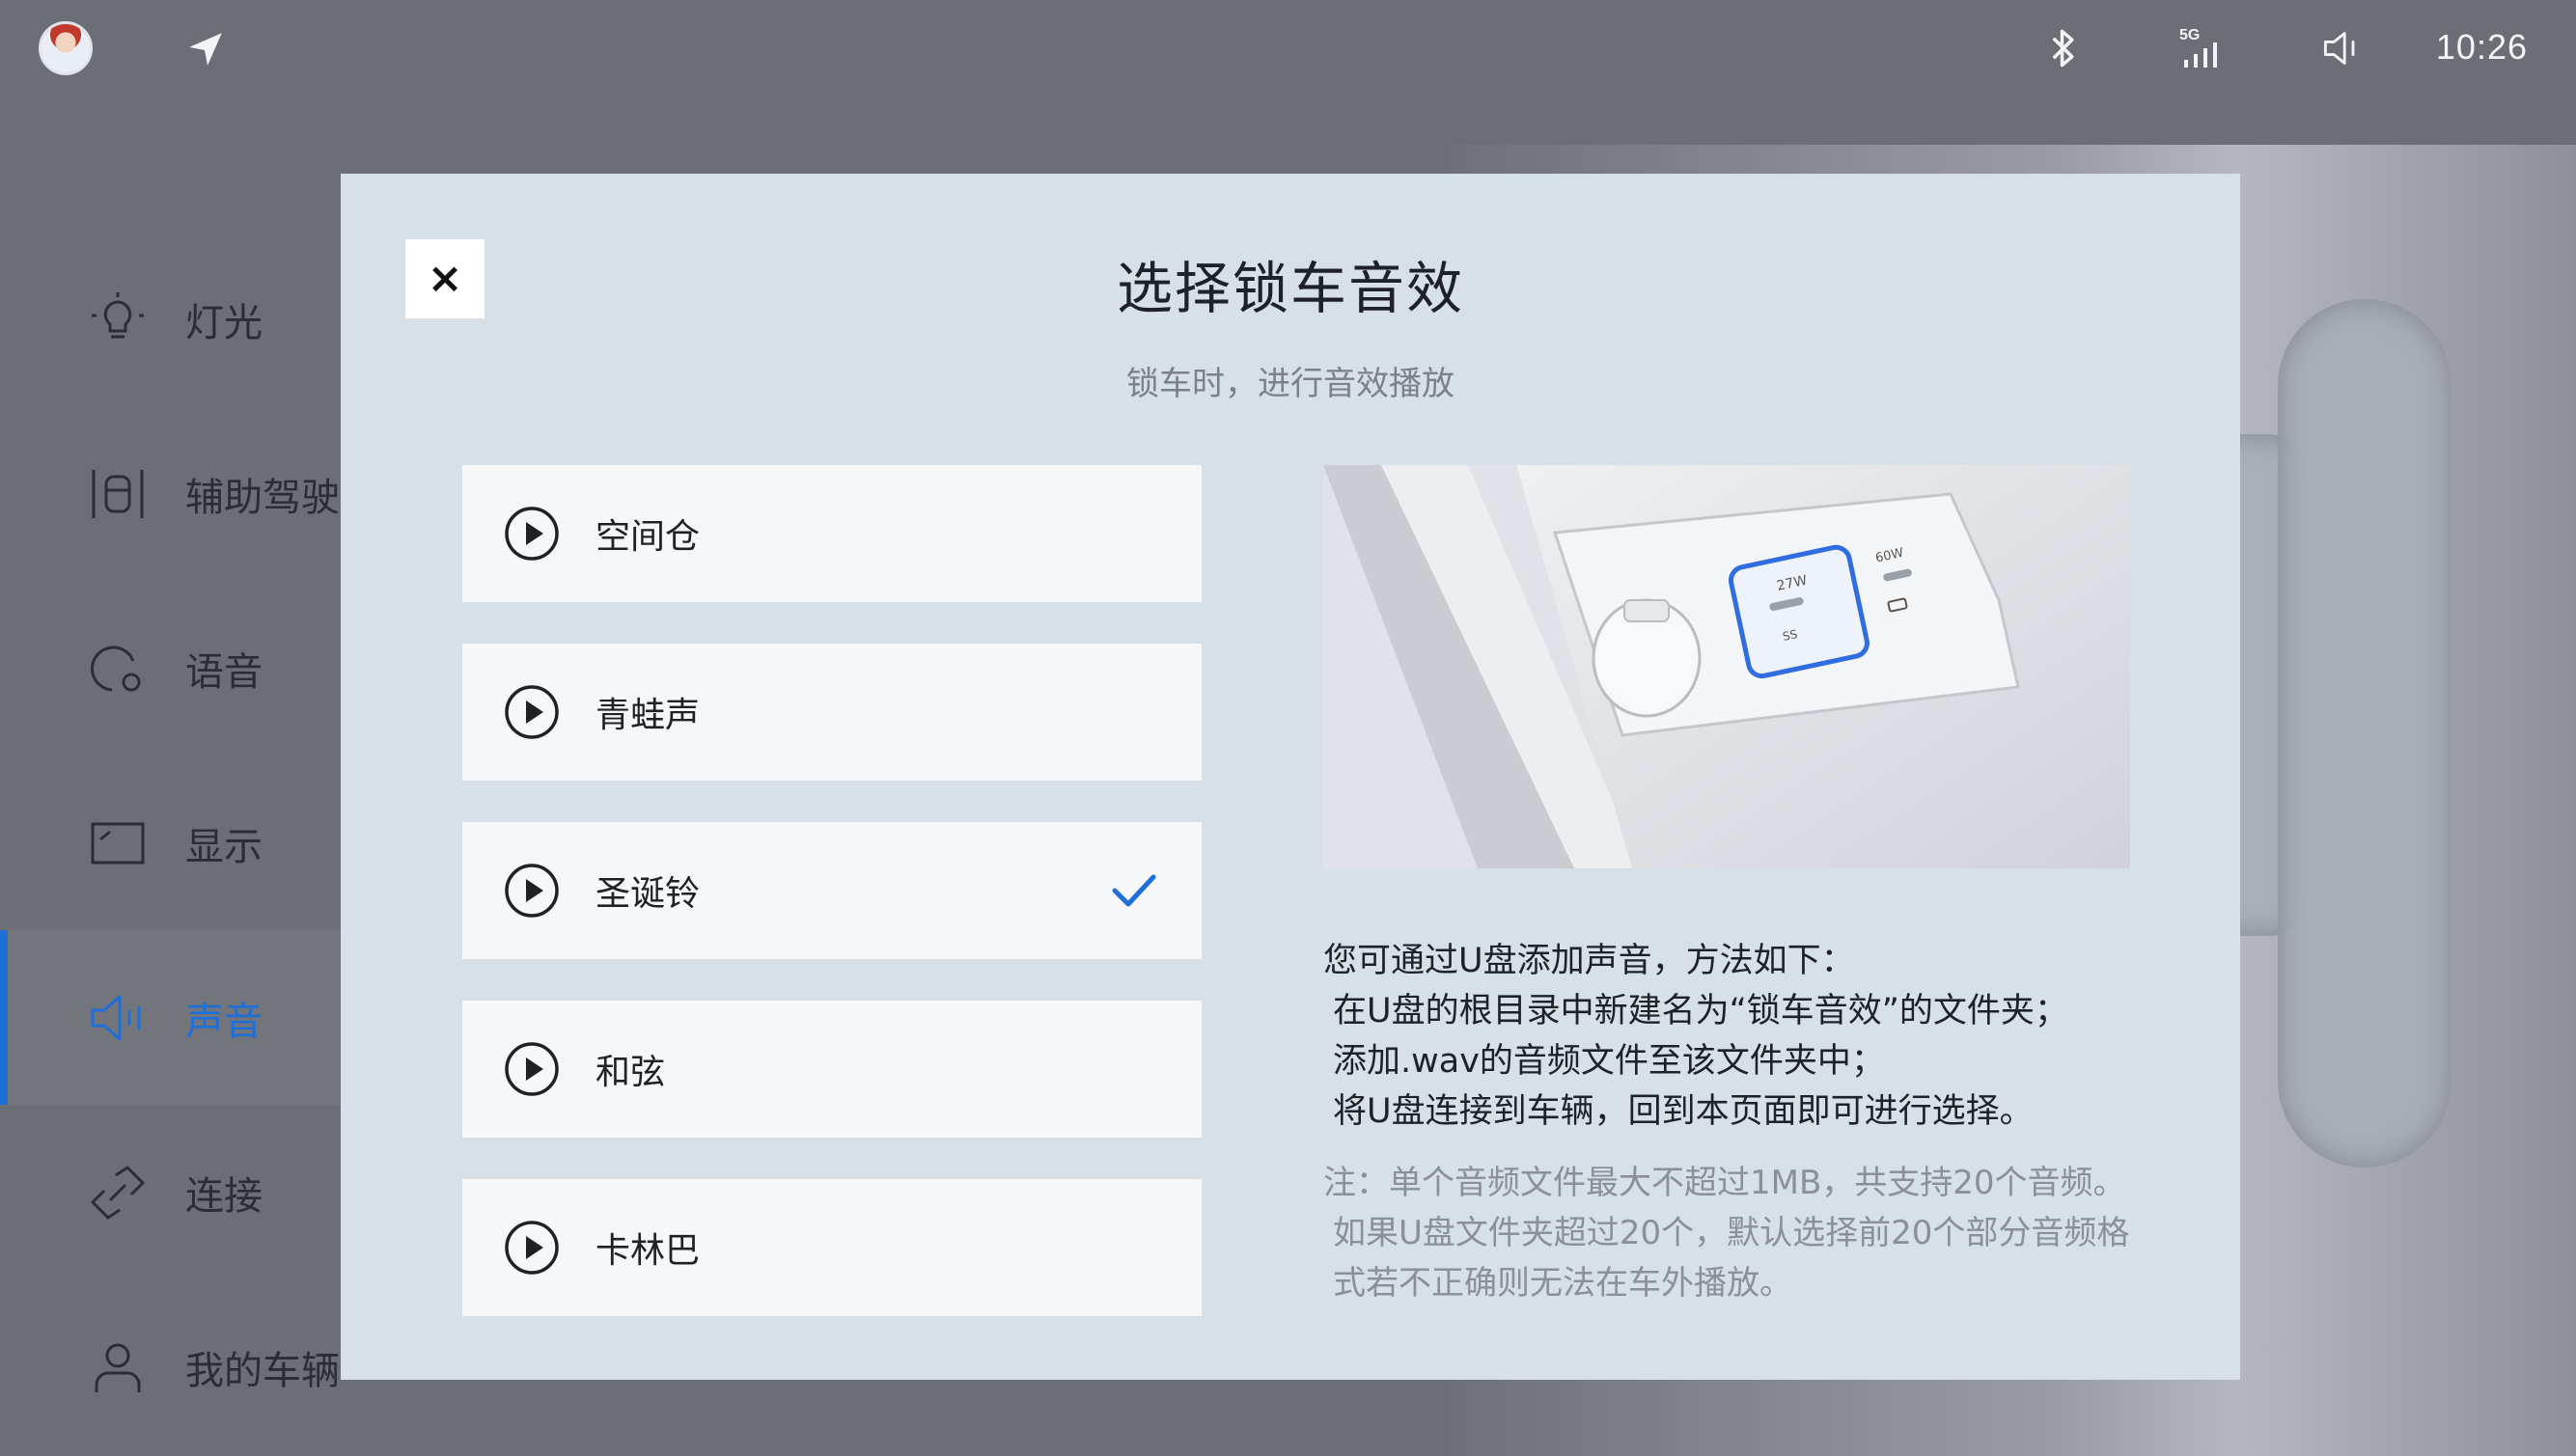 The image size is (2576, 1456). What do you see at coordinates (1290, 289) in the screenshot?
I see `dialog-title: 选择锁车音效` at bounding box center [1290, 289].